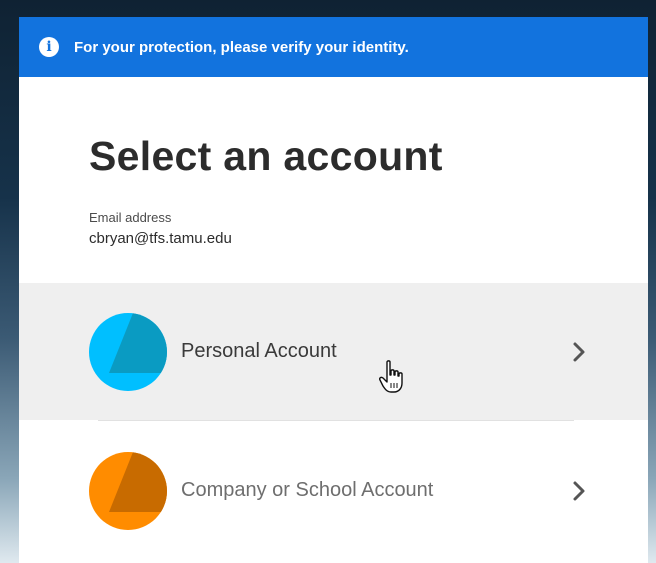  What do you see at coordinates (391, 376) in the screenshot?
I see `hand-cursor-icon` at bounding box center [391, 376].